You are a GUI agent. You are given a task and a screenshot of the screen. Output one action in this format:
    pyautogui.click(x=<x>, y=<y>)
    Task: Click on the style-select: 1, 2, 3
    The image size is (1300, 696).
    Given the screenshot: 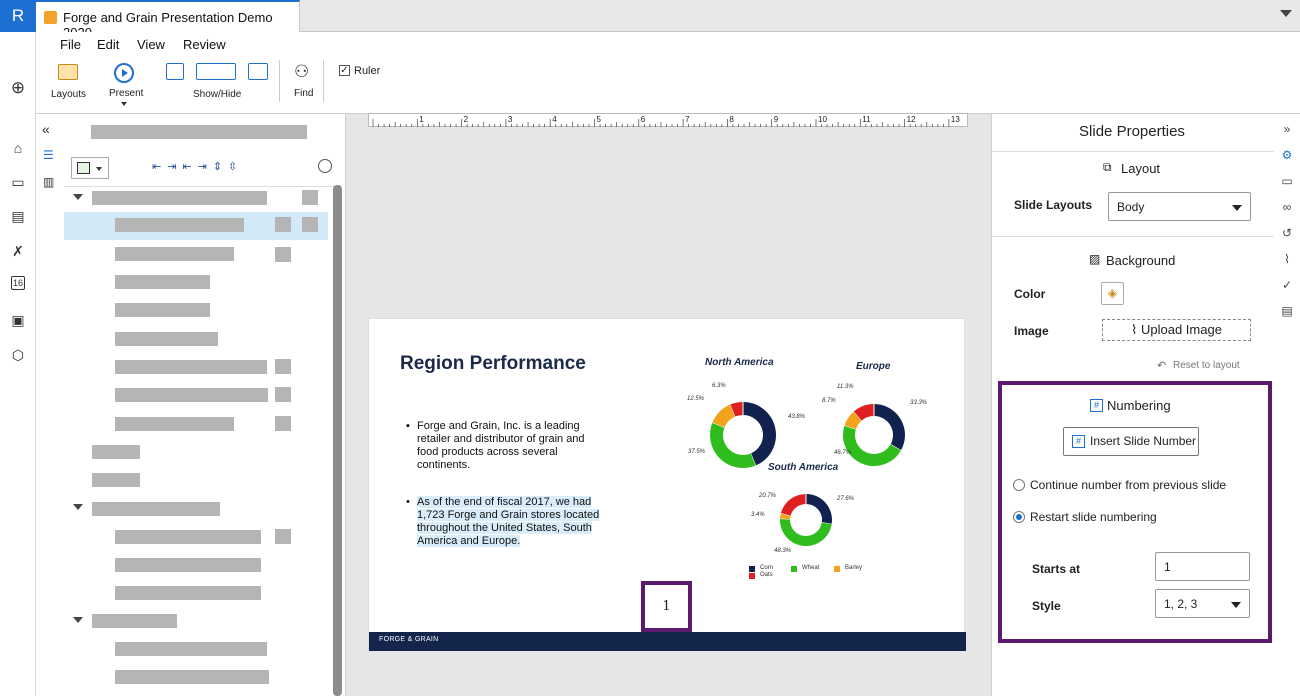 What is the action you would take?
    pyautogui.click(x=1202, y=603)
    